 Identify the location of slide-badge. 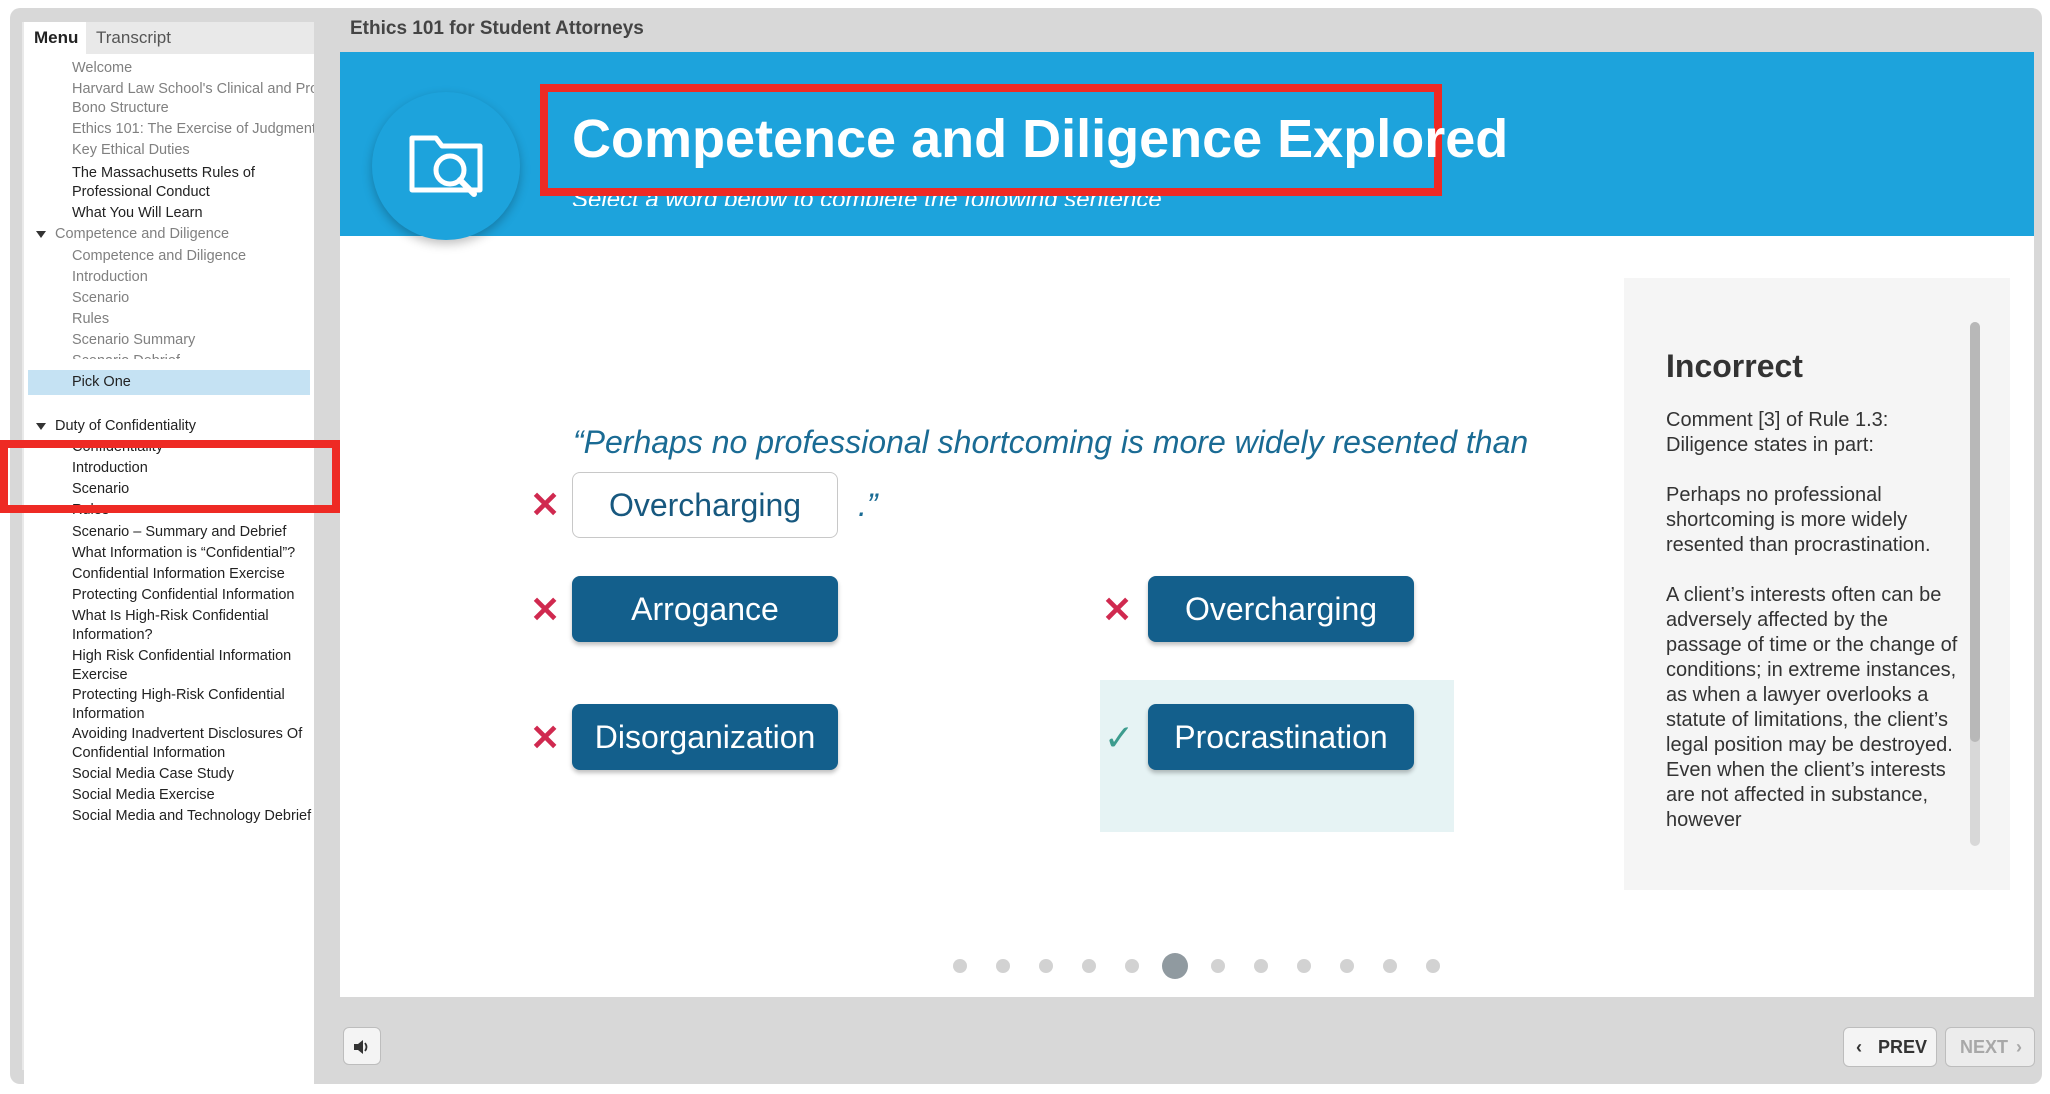
(446, 166).